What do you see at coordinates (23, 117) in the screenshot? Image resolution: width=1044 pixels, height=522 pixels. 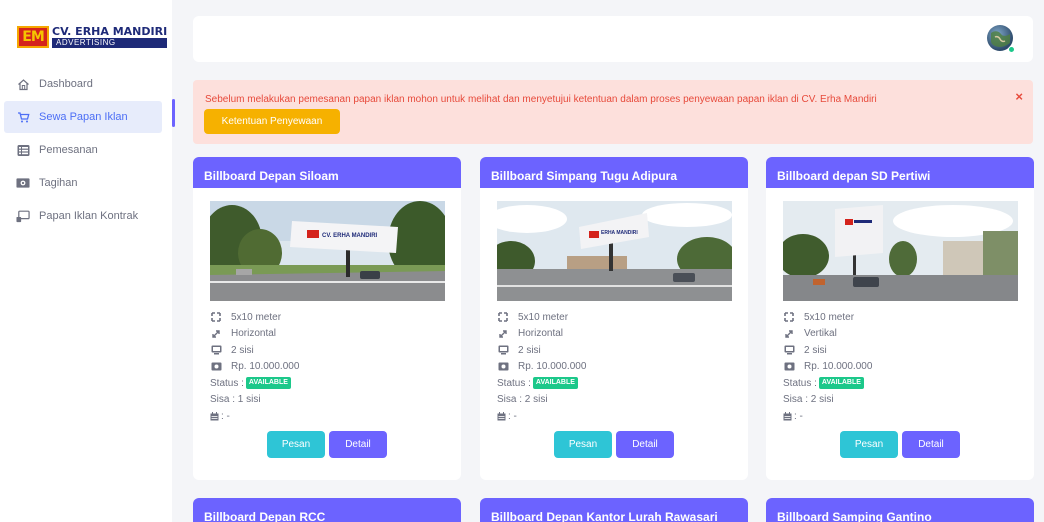 I see `cart-icon` at bounding box center [23, 117].